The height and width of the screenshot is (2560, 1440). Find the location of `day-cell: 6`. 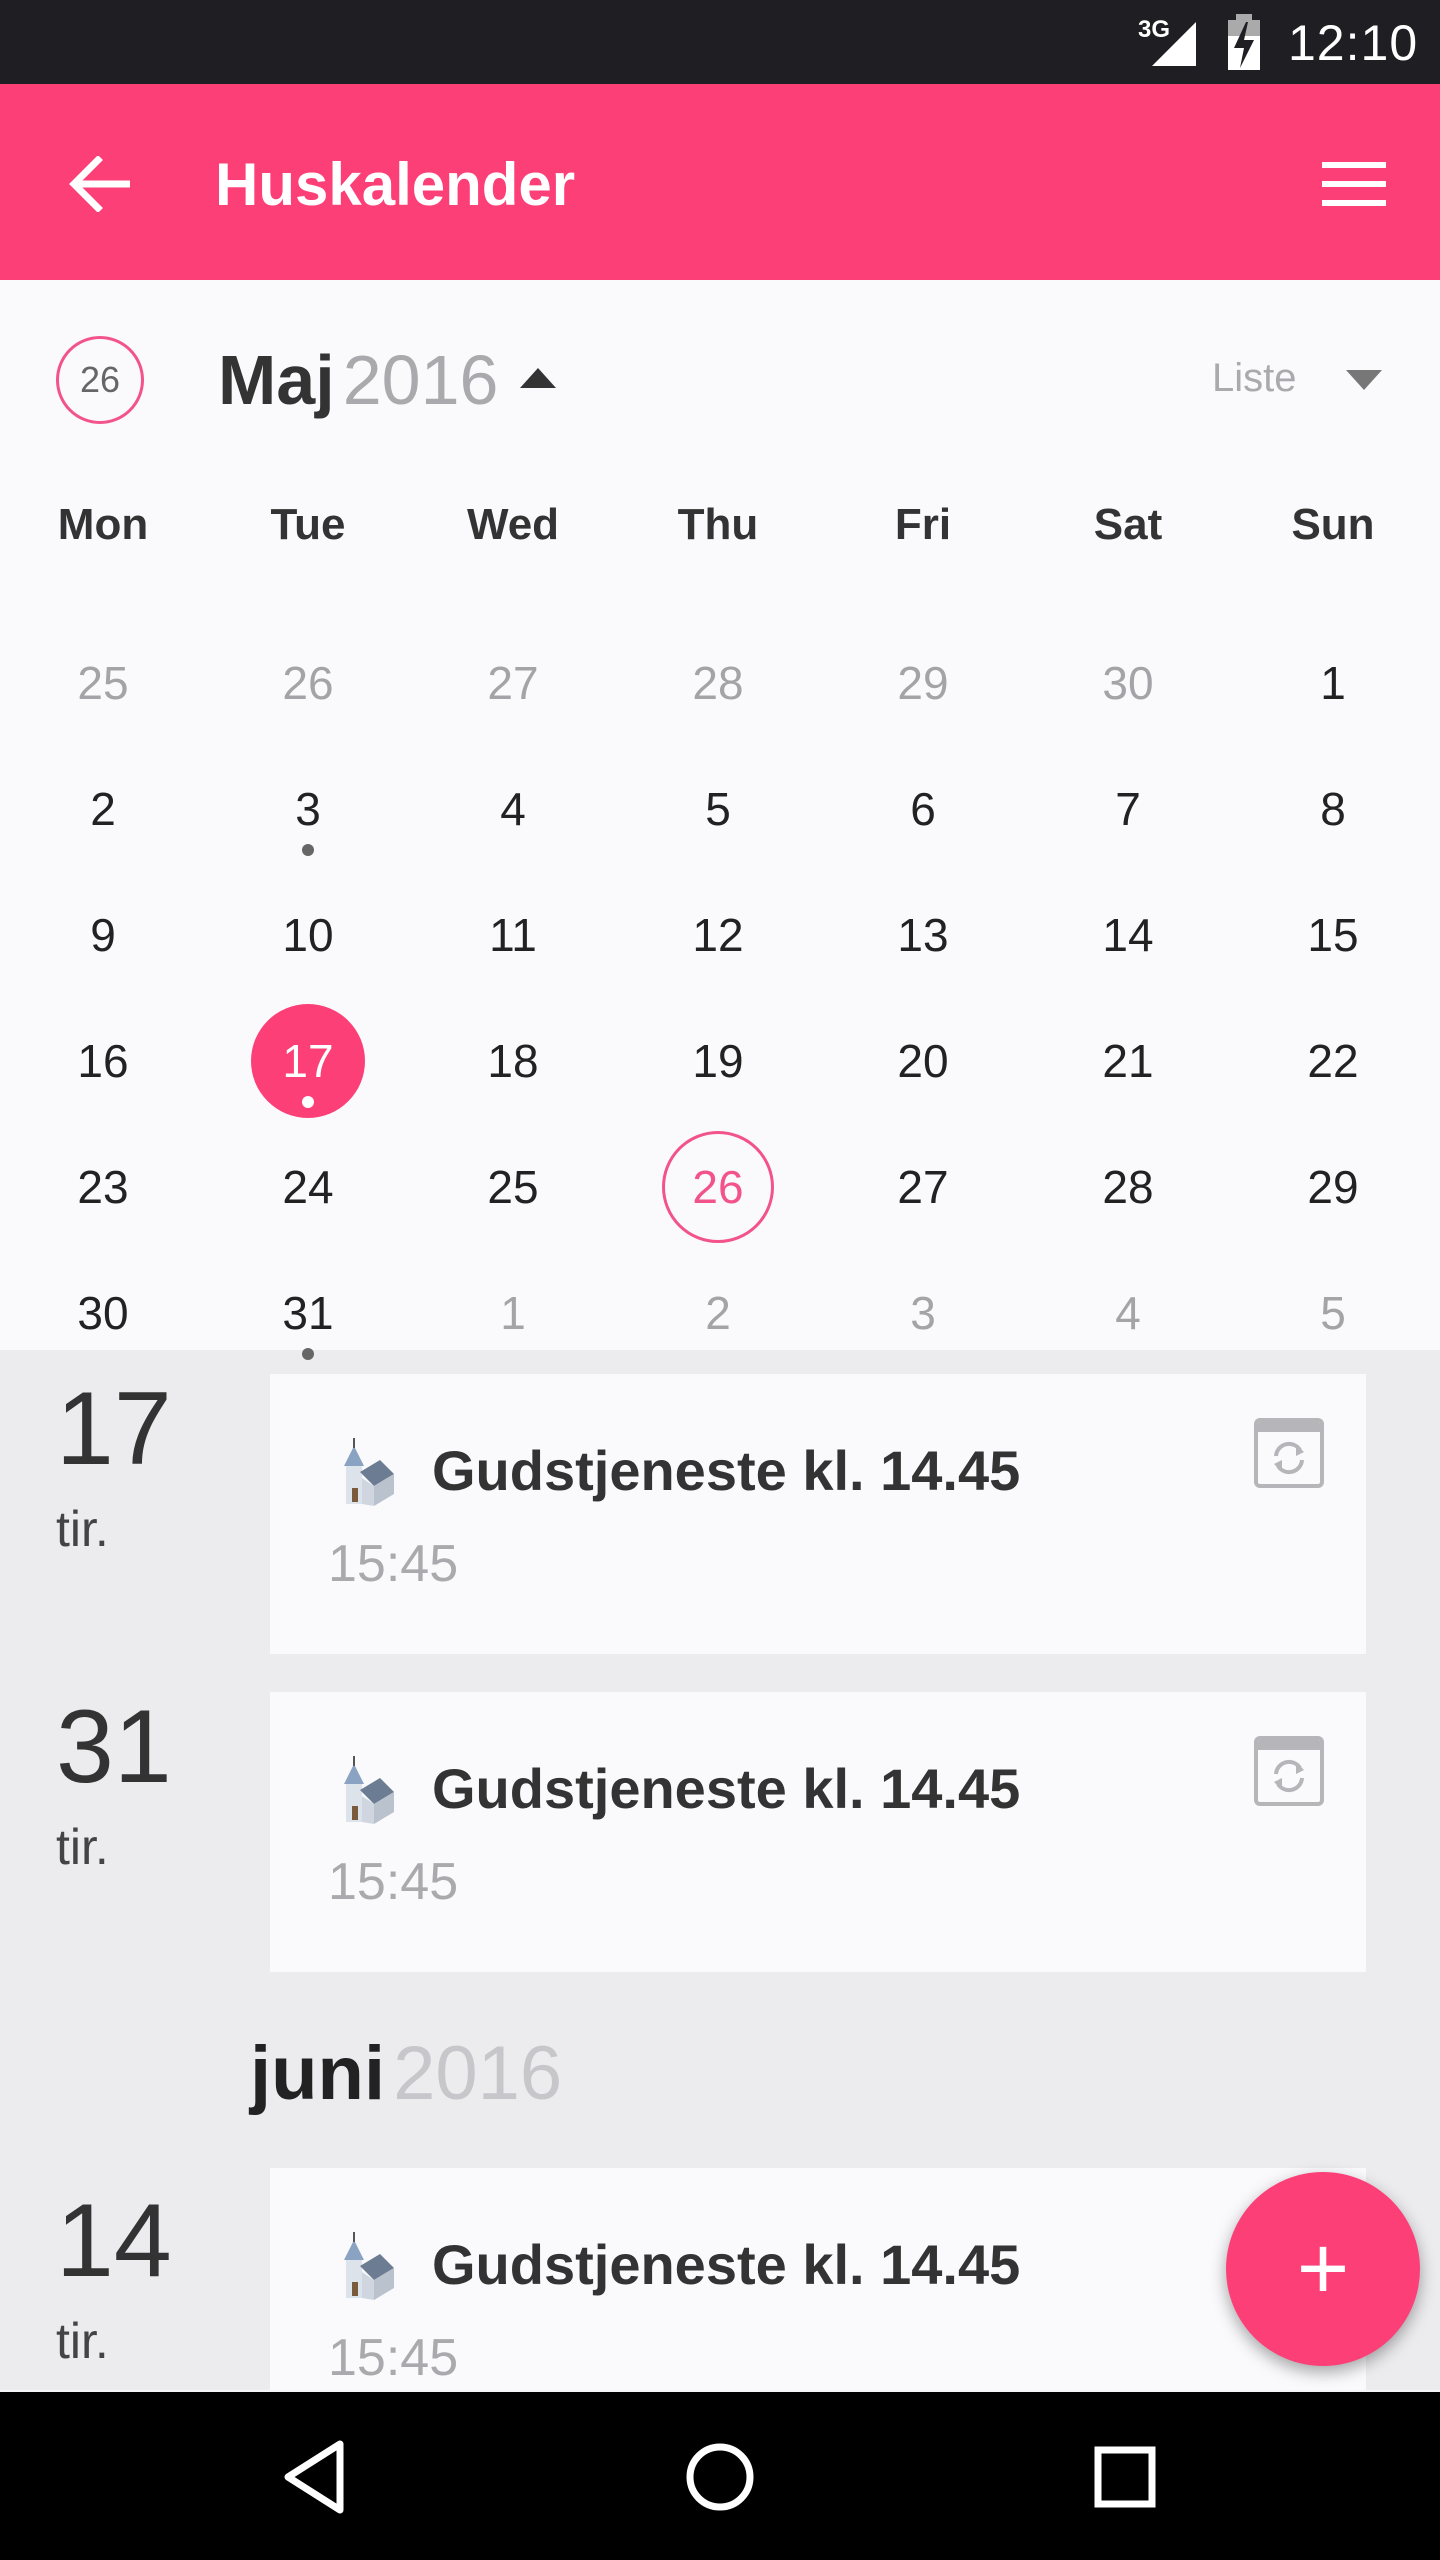

day-cell: 6 is located at coordinates (923, 809).